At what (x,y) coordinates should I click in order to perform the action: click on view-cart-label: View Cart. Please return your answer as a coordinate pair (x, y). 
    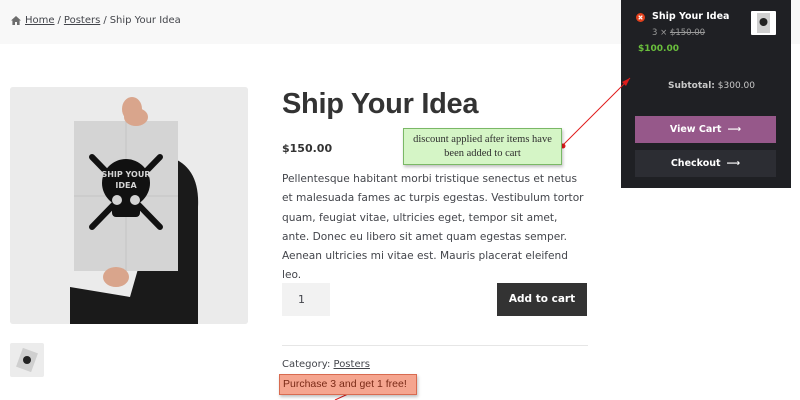
    Looking at the image, I should click on (695, 129).